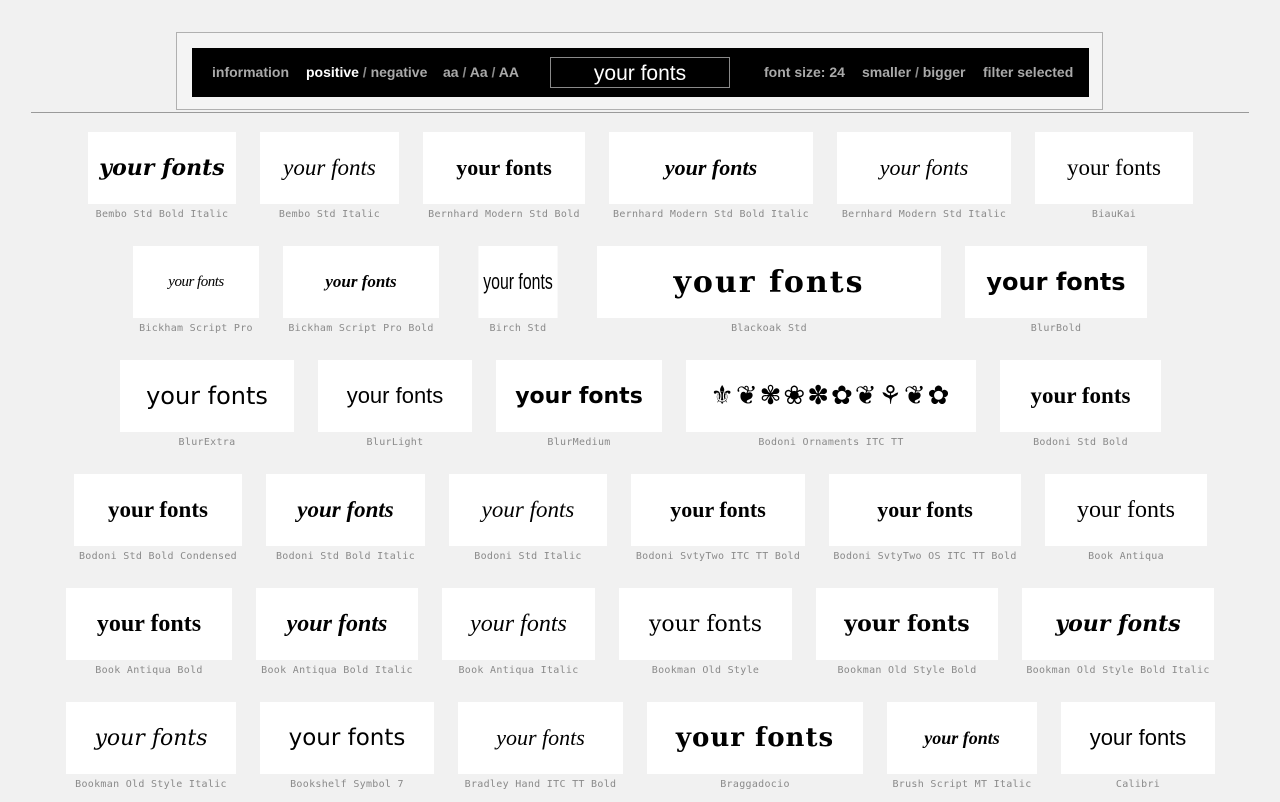 This screenshot has height=802, width=1280. Describe the element at coordinates (944, 72) in the screenshot. I see `bigger-button: bigger` at that location.